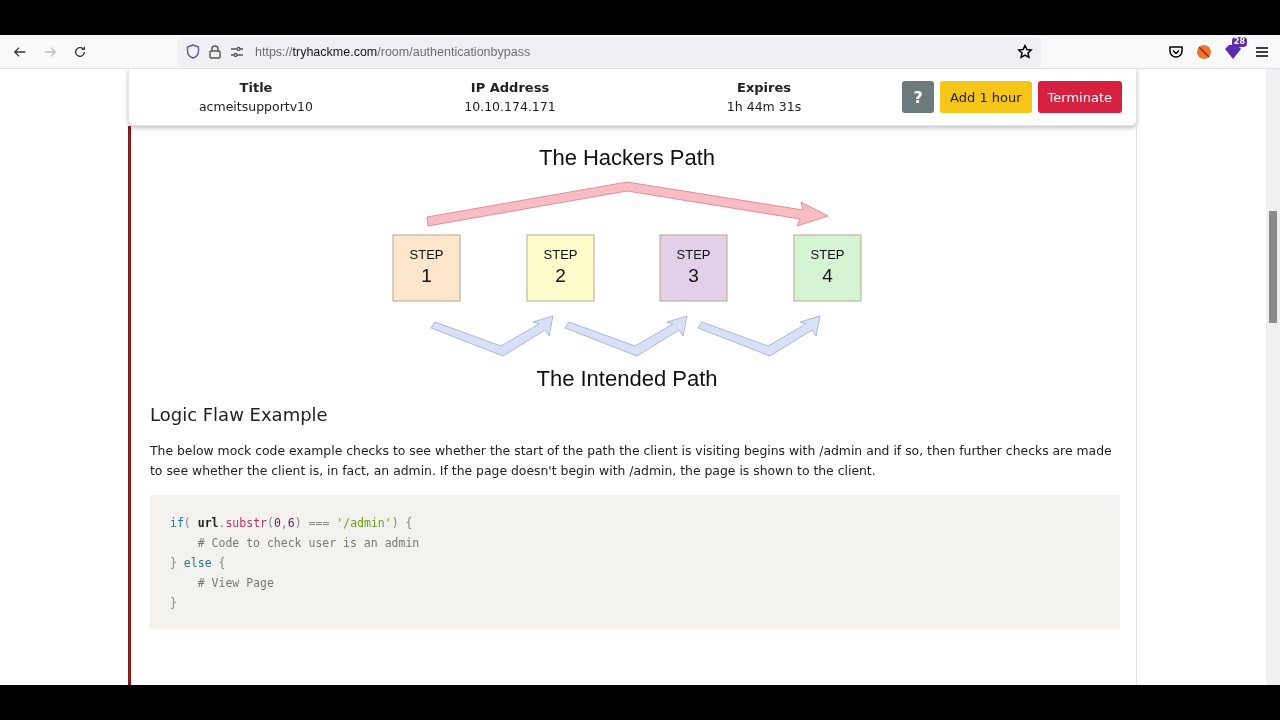 The width and height of the screenshot is (1280, 720). Describe the element at coordinates (1025, 51) in the screenshot. I see `star-icon` at that location.